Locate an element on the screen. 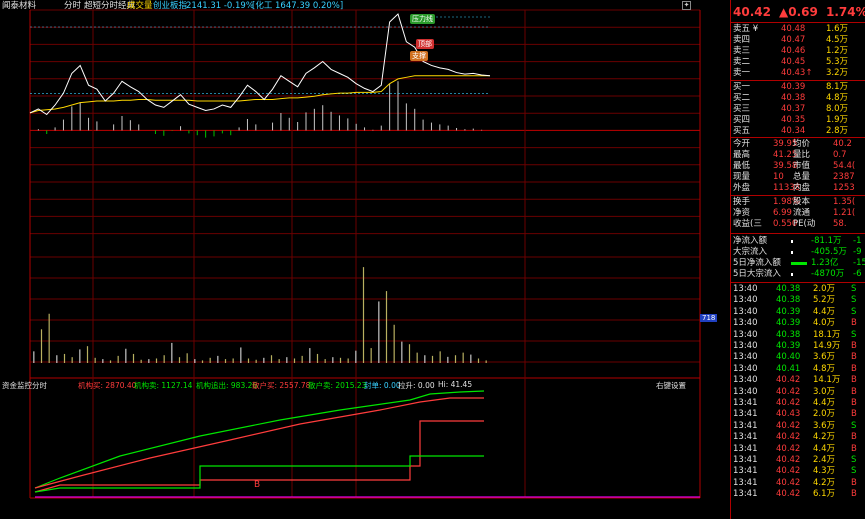  flow-label: 大宗流入 is located at coordinates (750, 252).